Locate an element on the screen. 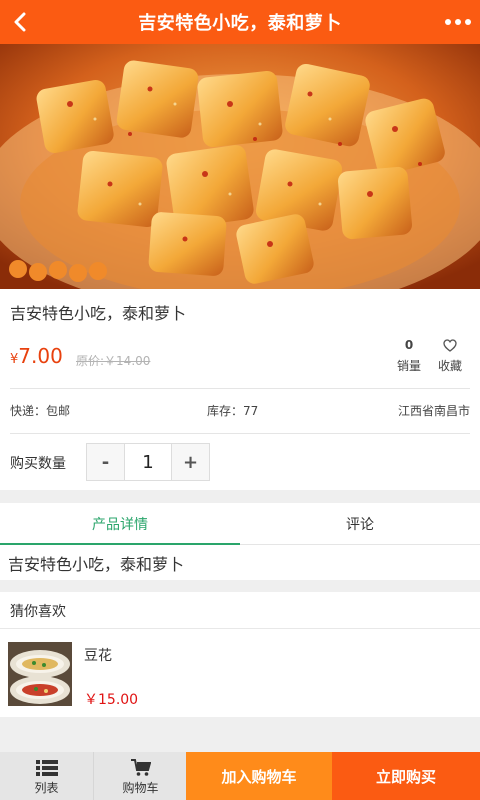  original-price: 原价:￥14.00 is located at coordinates (113, 361).